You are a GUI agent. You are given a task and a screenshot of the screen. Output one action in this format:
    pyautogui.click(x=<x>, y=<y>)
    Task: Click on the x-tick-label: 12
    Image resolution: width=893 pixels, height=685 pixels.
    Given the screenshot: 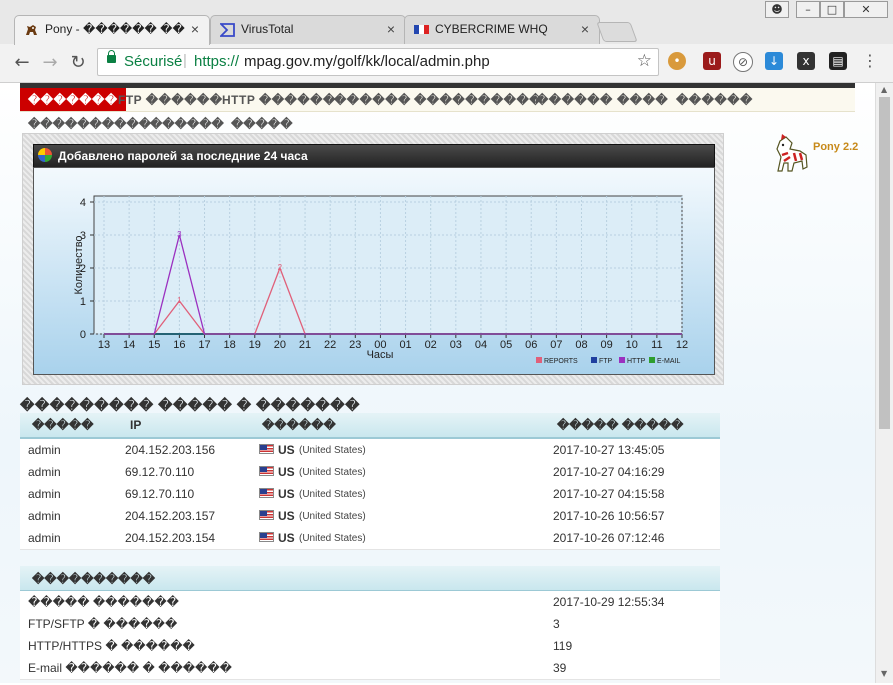 What is the action you would take?
    pyautogui.click(x=682, y=345)
    